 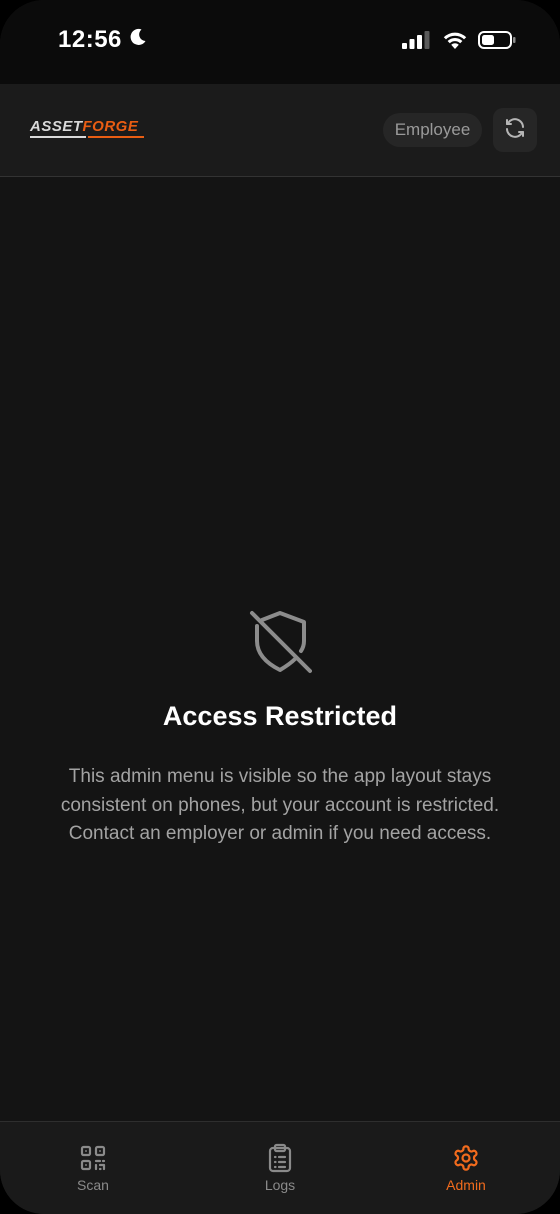 I want to click on qr-code-icon, so click(x=93, y=1158).